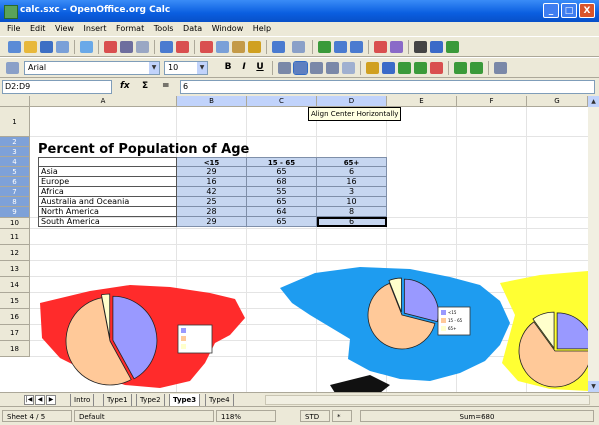 This screenshot has height=425, width=599. What do you see at coordinates (278, 47) in the screenshot?
I see `undo-icon` at bounding box center [278, 47].